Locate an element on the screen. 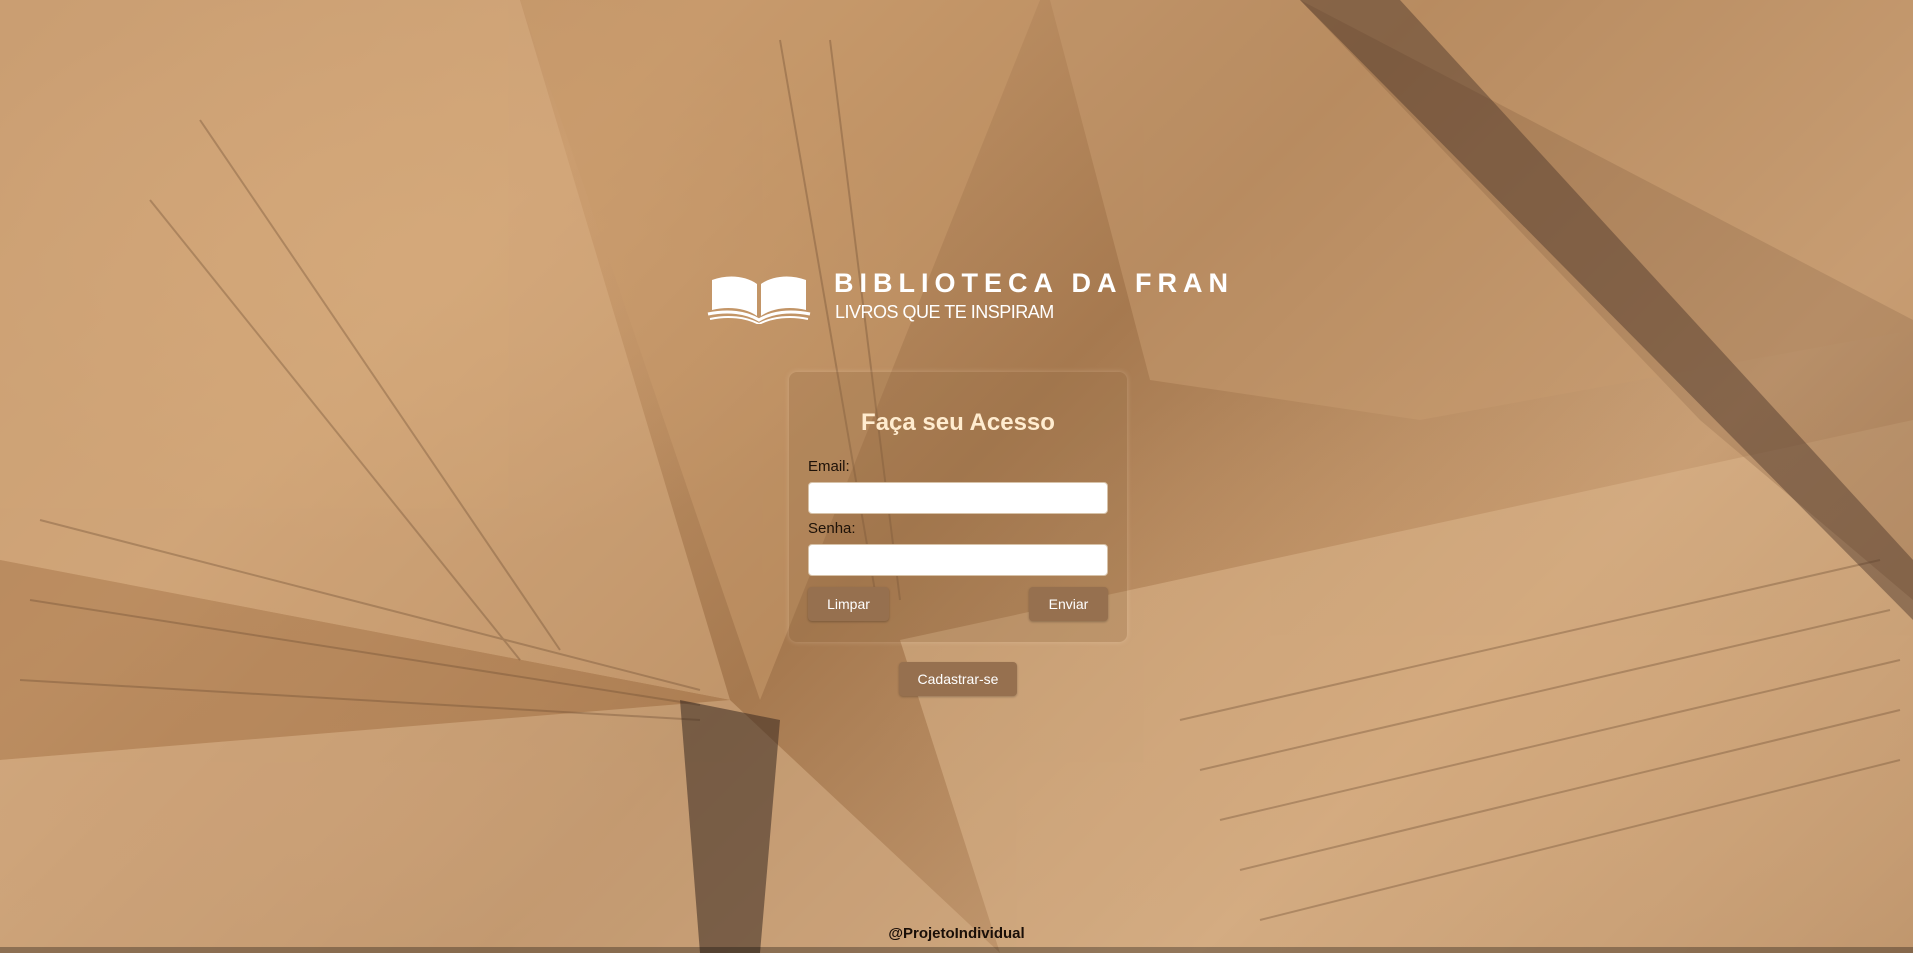 The image size is (1913, 953). password-label: Senha: is located at coordinates (832, 528).